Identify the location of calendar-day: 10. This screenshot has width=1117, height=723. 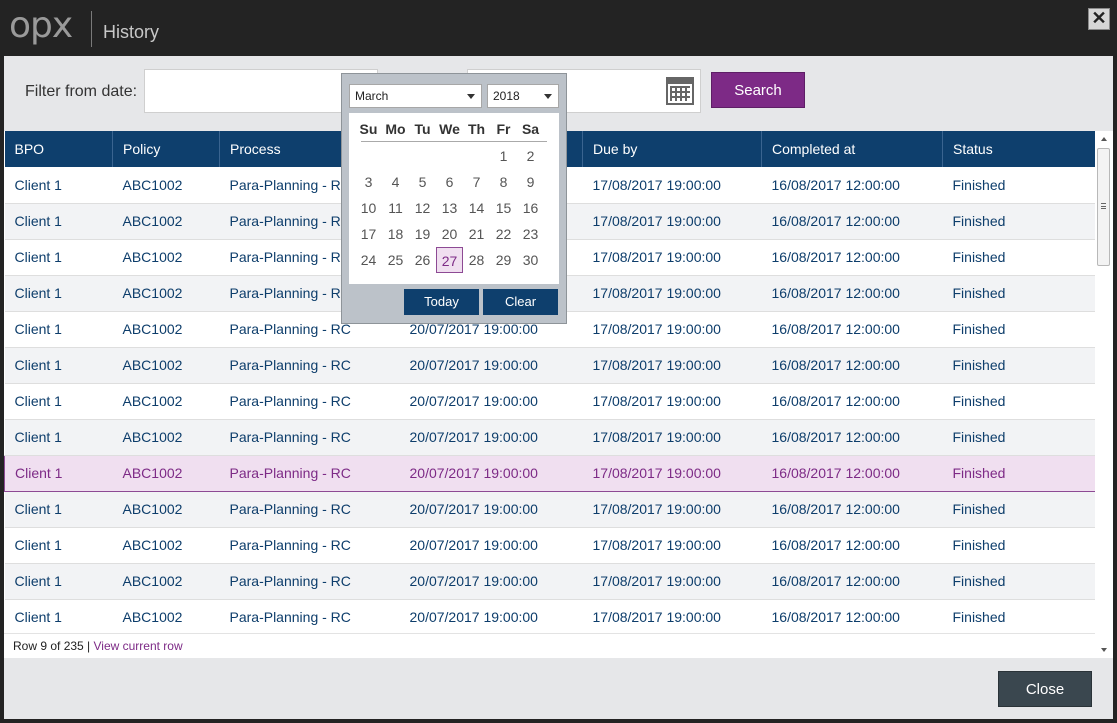
(368, 208).